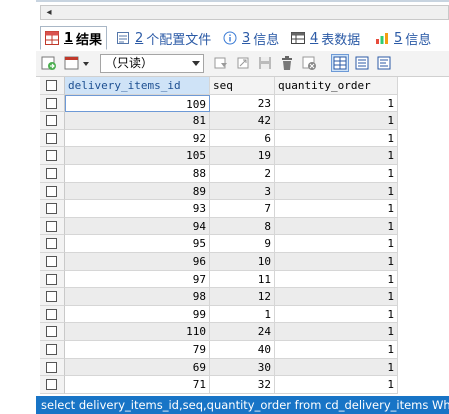 The image size is (449, 414). What do you see at coordinates (242, 349) in the screenshot?
I see `cell-seq: 40` at bounding box center [242, 349].